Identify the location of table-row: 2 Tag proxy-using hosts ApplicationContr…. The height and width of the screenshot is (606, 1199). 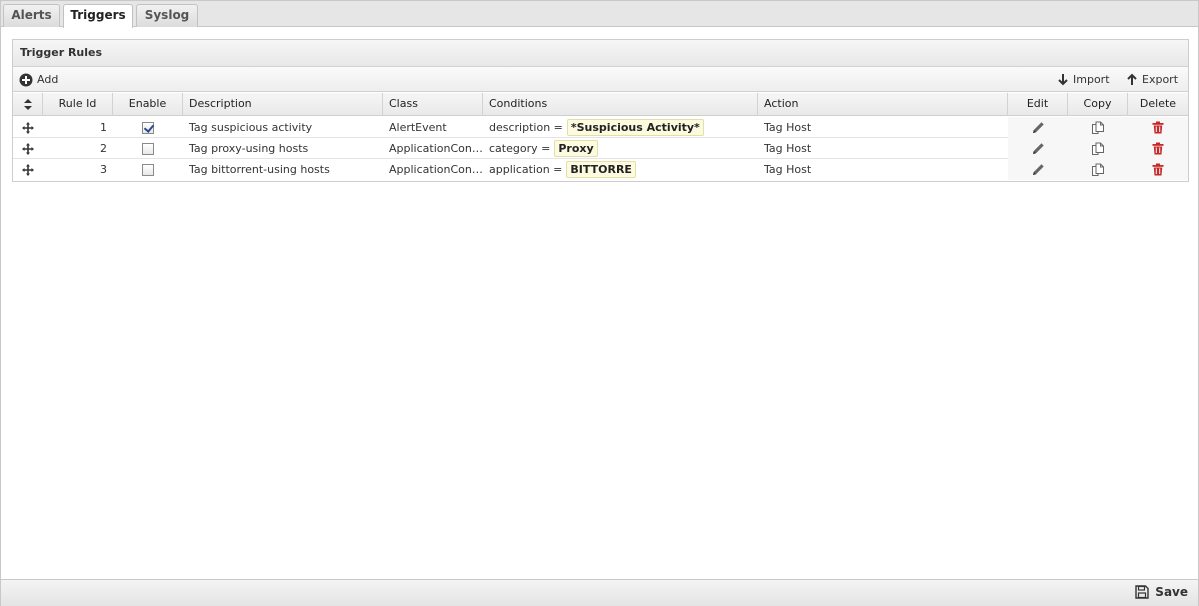
(600, 148).